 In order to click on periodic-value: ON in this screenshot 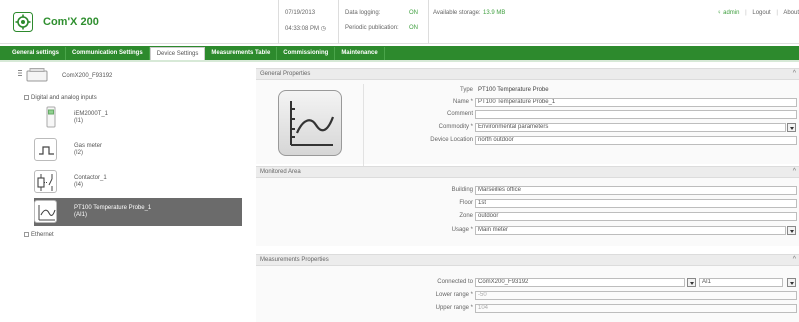, I will do `click(413, 28)`.